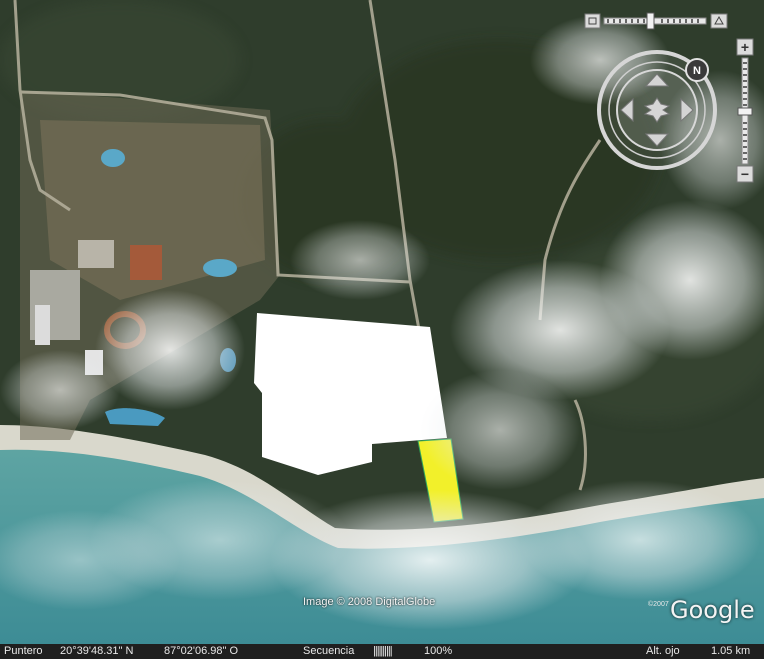 The height and width of the screenshot is (659, 764). I want to click on streaming-progress-bars: ||||||||||, so click(383, 651).